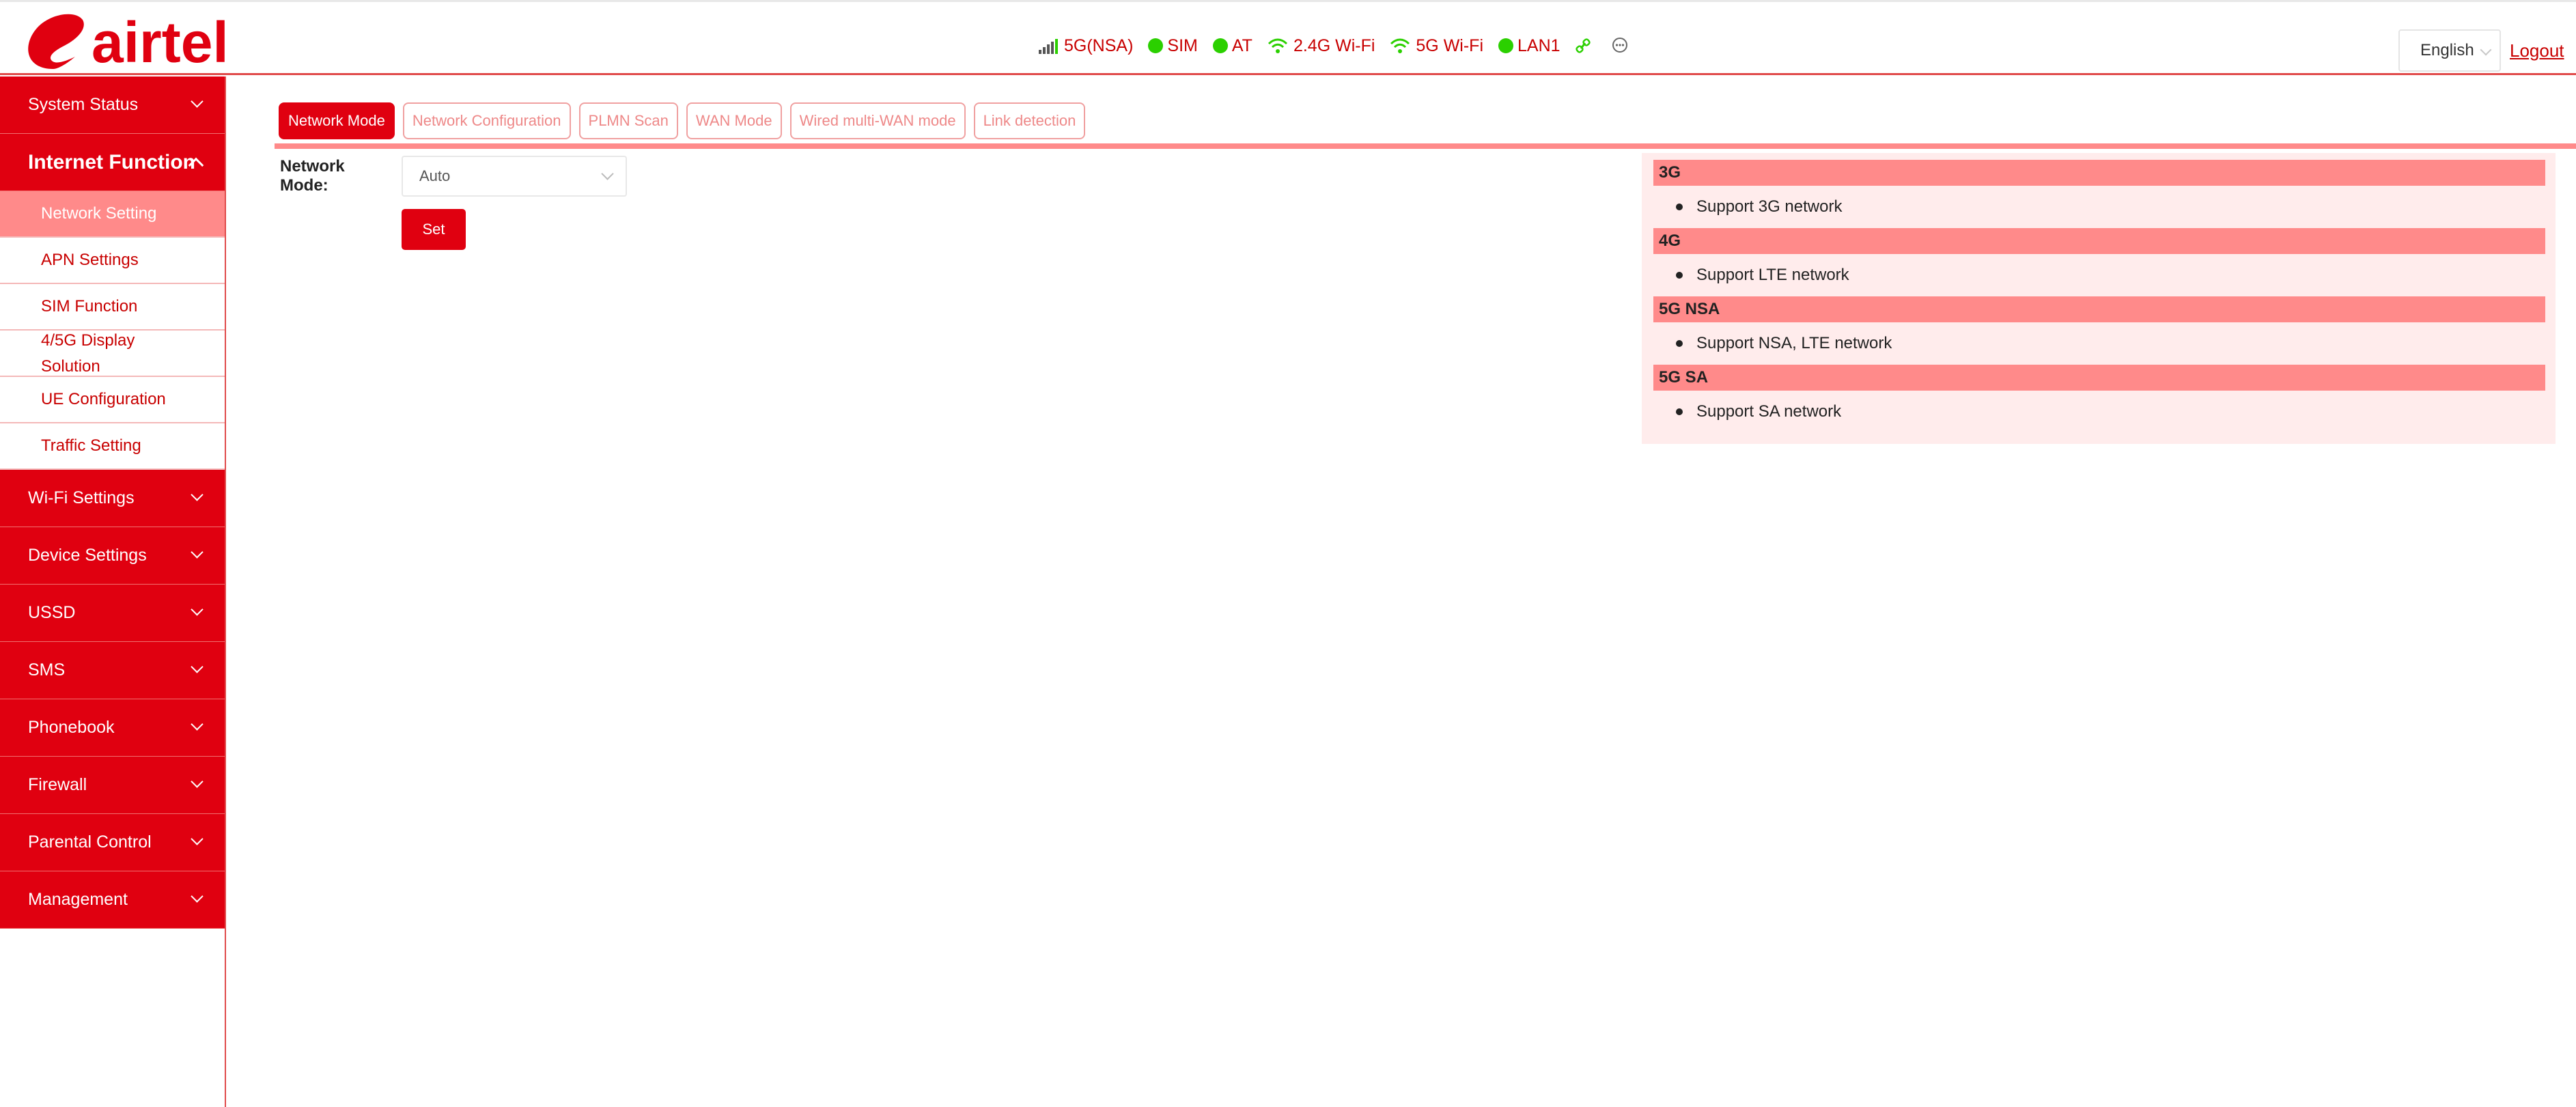 This screenshot has width=2576, height=1107. Describe the element at coordinates (734, 121) in the screenshot. I see `tab-wan-mode: WAN Mode` at that location.